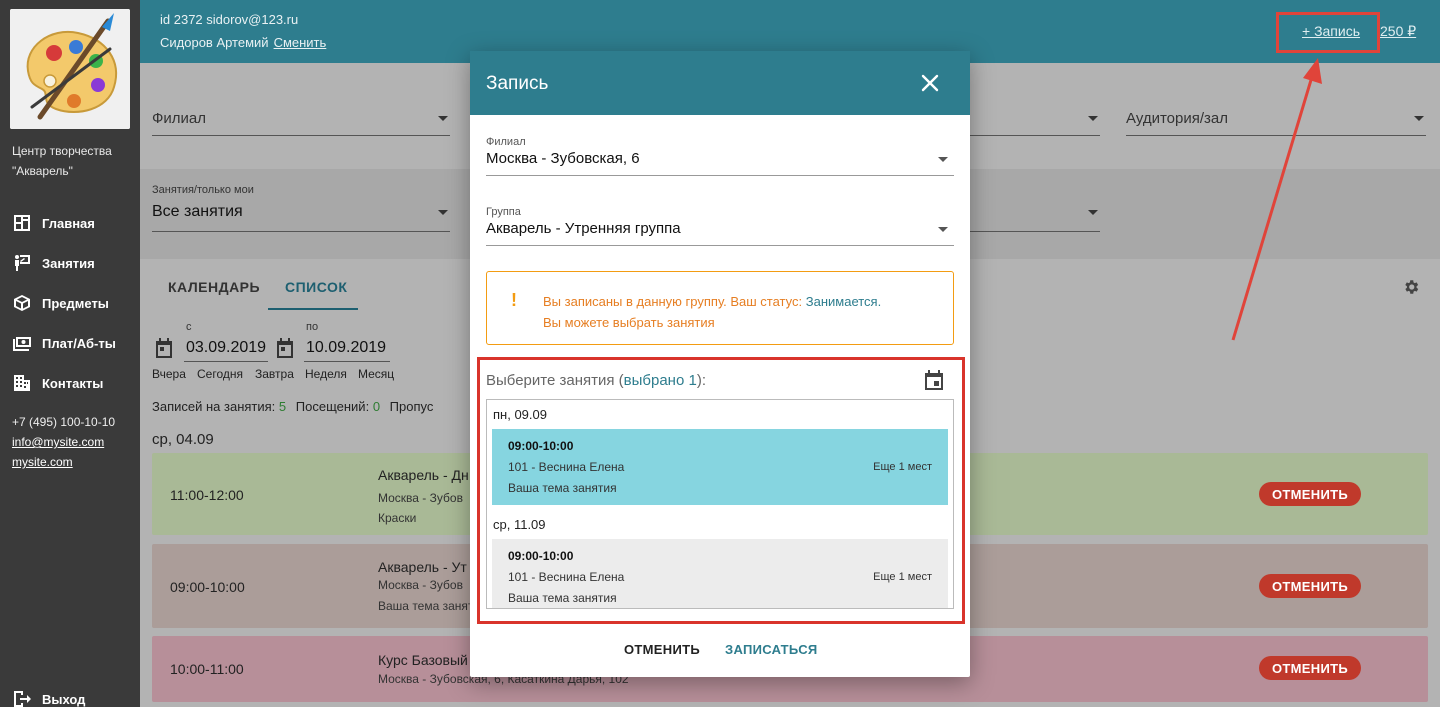 Image resolution: width=1440 pixels, height=707 pixels. Describe the element at coordinates (226, 348) in the screenshot. I see `date-from-value: 03.09.2019` at that location.